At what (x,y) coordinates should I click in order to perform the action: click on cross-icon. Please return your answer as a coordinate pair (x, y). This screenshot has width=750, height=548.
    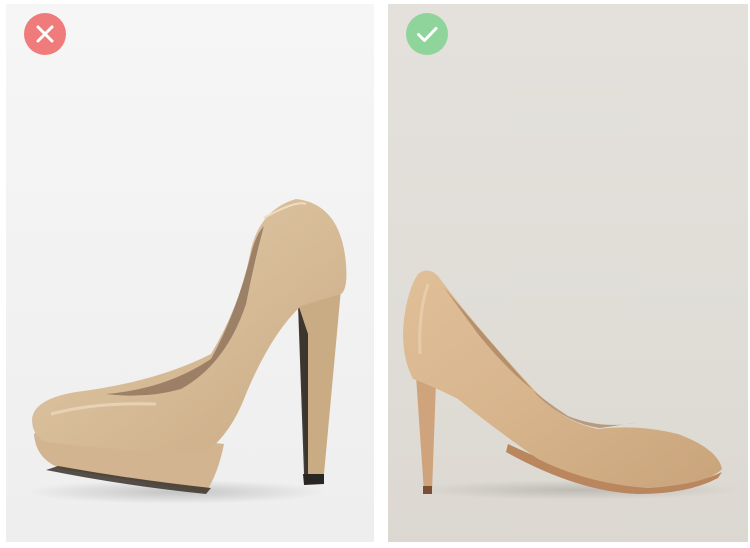
    Looking at the image, I should click on (45, 34).